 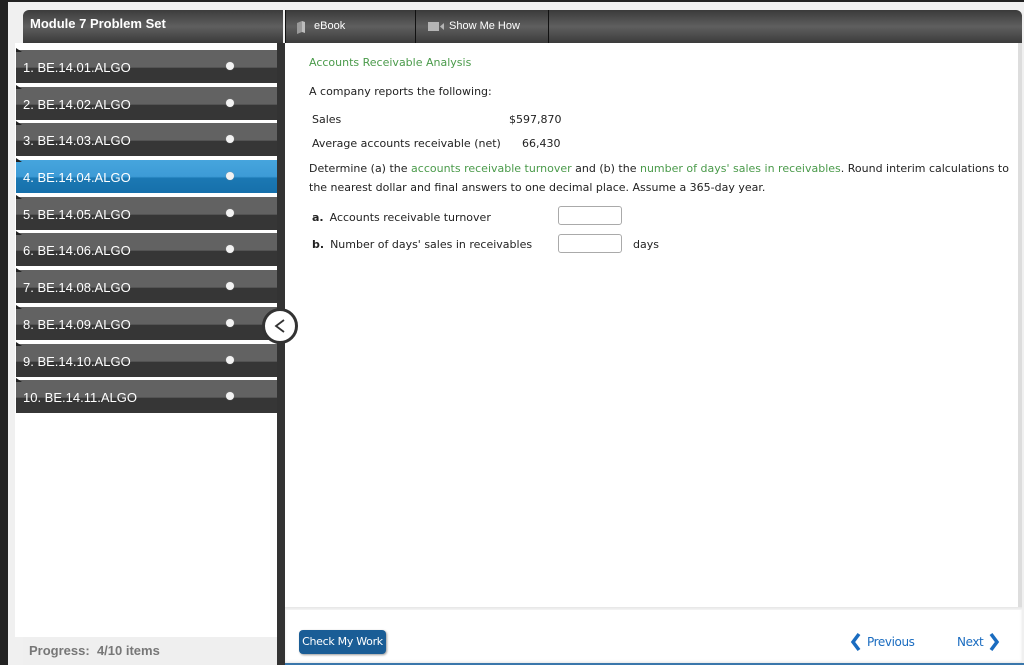 I want to click on question-label: 7. BE.14.08.ALGO, so click(x=77, y=288).